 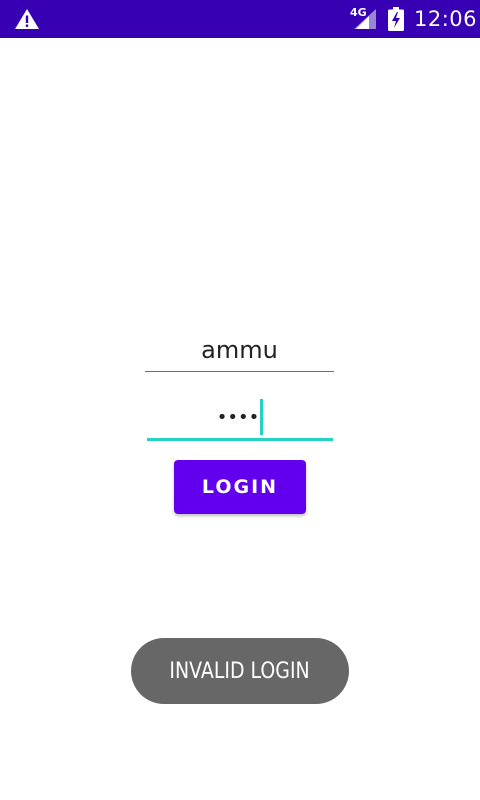 What do you see at coordinates (240, 19) in the screenshot?
I see `status-bar: 4G 12:06` at bounding box center [240, 19].